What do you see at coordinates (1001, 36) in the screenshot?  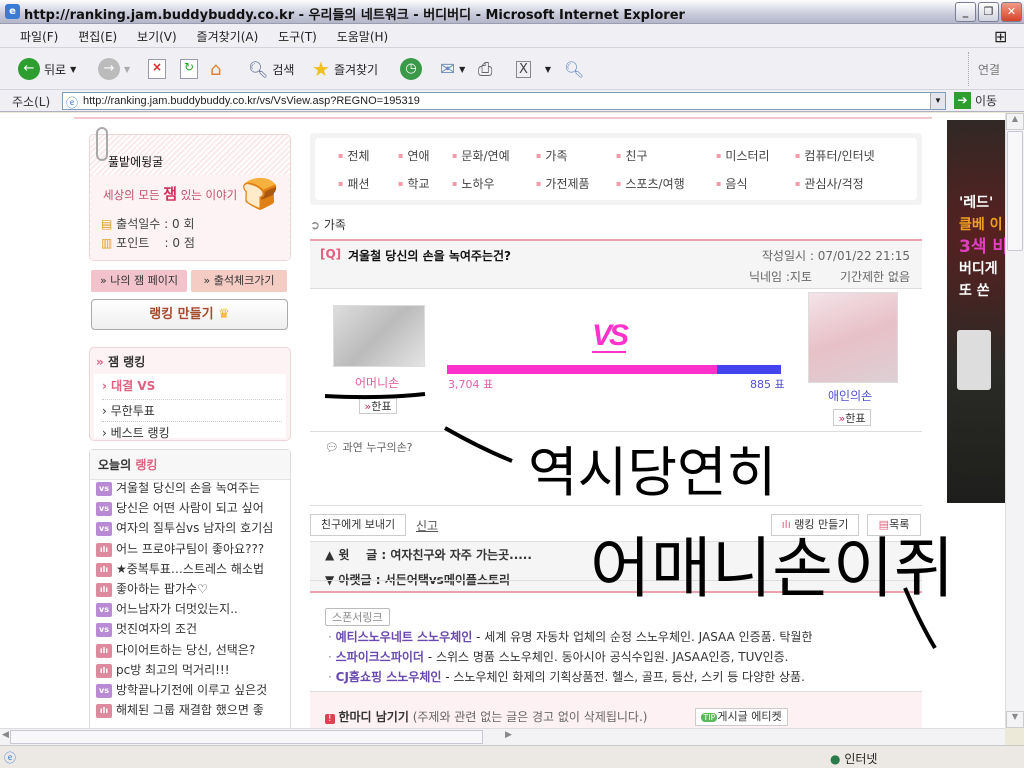 I see `windows-logo-icon: ⊞` at bounding box center [1001, 36].